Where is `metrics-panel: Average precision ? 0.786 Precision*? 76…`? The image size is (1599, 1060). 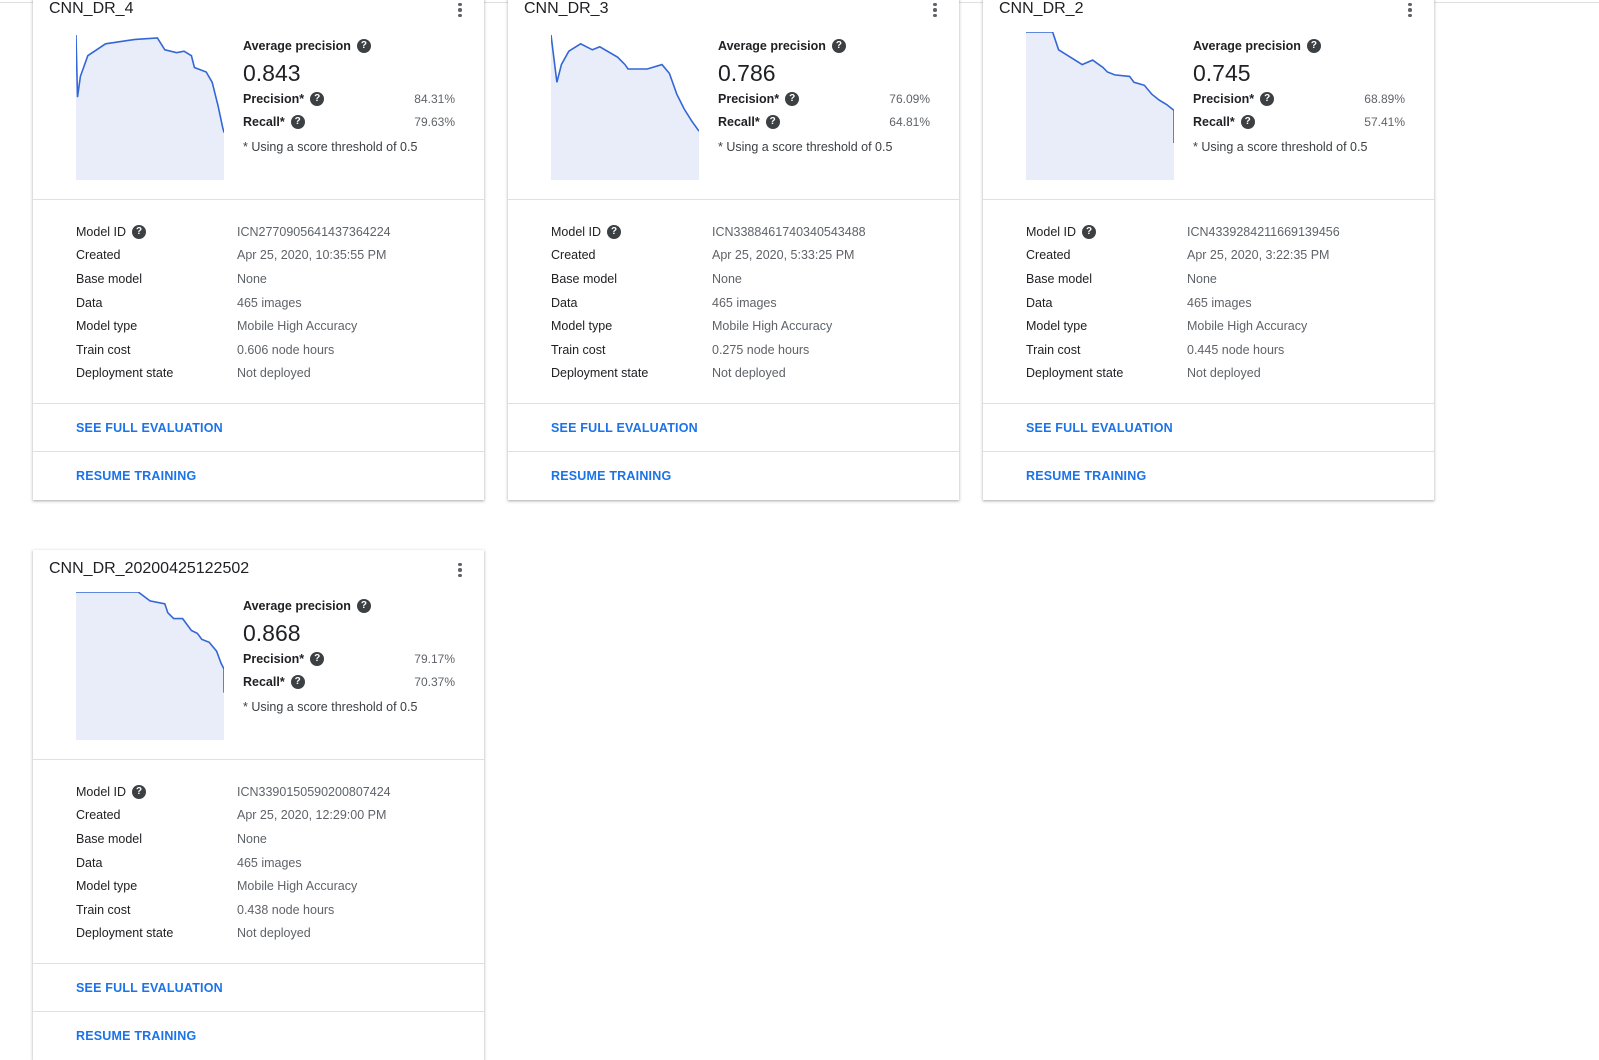
metrics-panel: Average precision ? 0.786 Precision*? 76… is located at coordinates (824, 95).